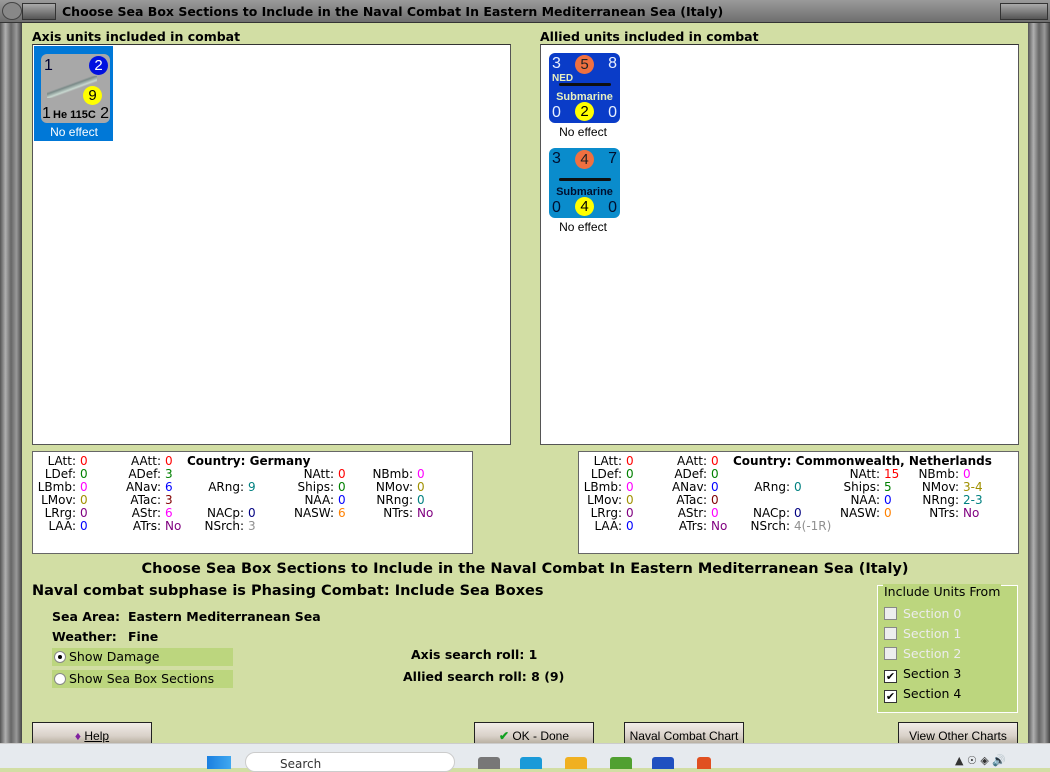  I want to click on checkmark-icon: ✔, so click(503, 736).